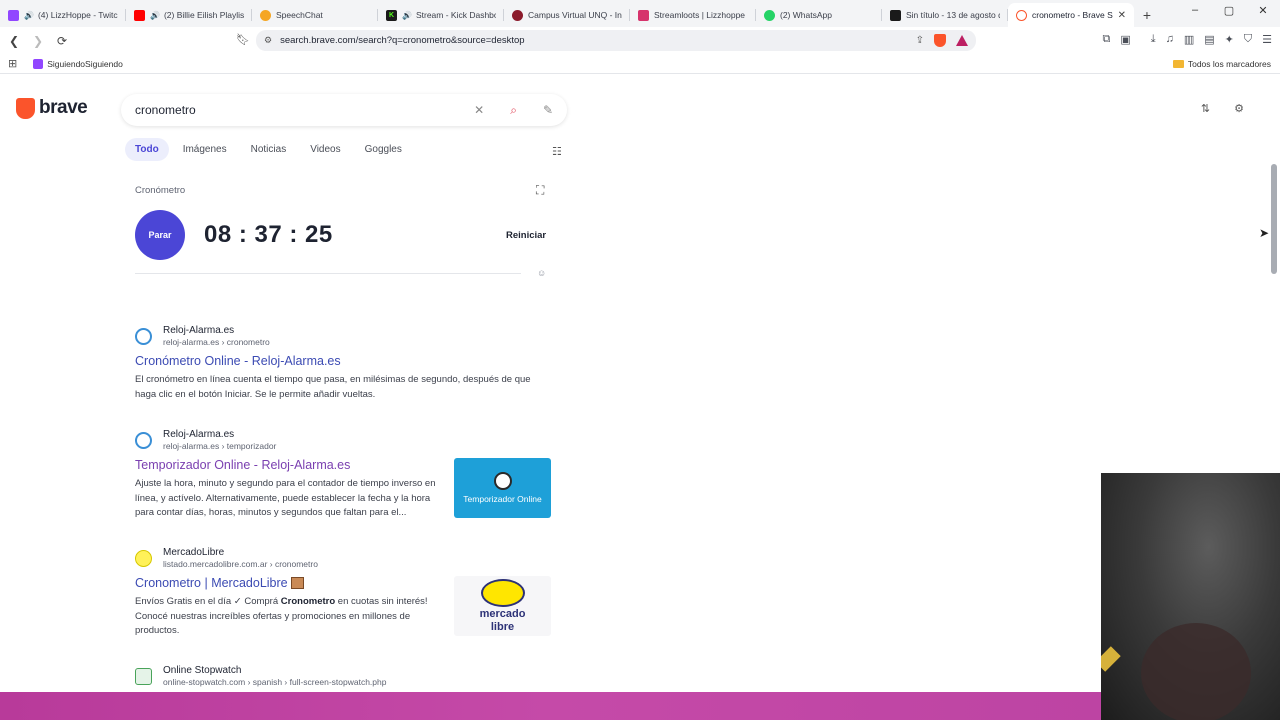 This screenshot has width=1280, height=720. I want to click on tab-title: Streamloots | Lizzhoppe |, so click(701, 15).